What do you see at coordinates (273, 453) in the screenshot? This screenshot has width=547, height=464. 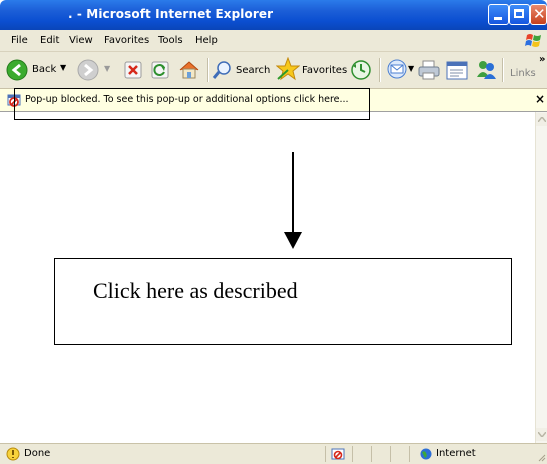 I see `status-bar: Done Internet` at bounding box center [273, 453].